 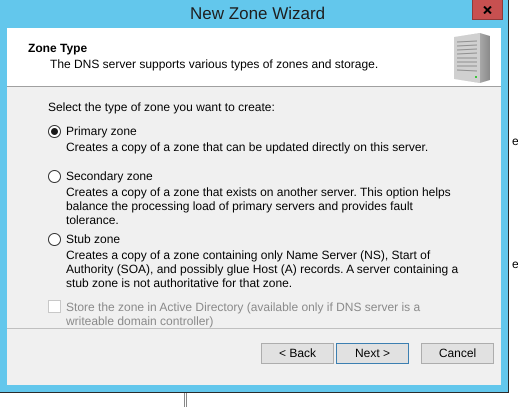 I want to click on store-in-ad-checkbox: Store the zone in Active Directory (available only if DNS server is a writeable domain controller), so click(x=264, y=314).